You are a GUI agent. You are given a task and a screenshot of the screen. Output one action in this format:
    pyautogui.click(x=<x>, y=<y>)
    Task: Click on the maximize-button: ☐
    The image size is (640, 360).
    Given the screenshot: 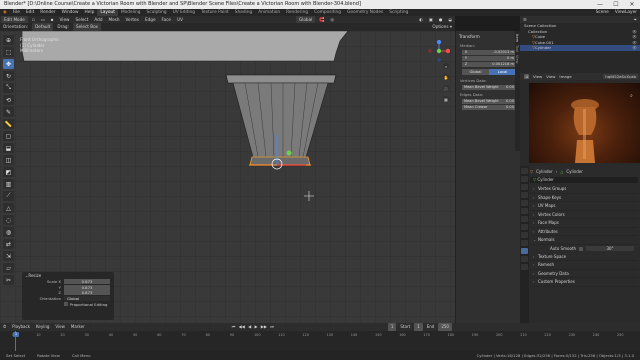 What is the action you would take?
    pyautogui.click(x=616, y=4)
    